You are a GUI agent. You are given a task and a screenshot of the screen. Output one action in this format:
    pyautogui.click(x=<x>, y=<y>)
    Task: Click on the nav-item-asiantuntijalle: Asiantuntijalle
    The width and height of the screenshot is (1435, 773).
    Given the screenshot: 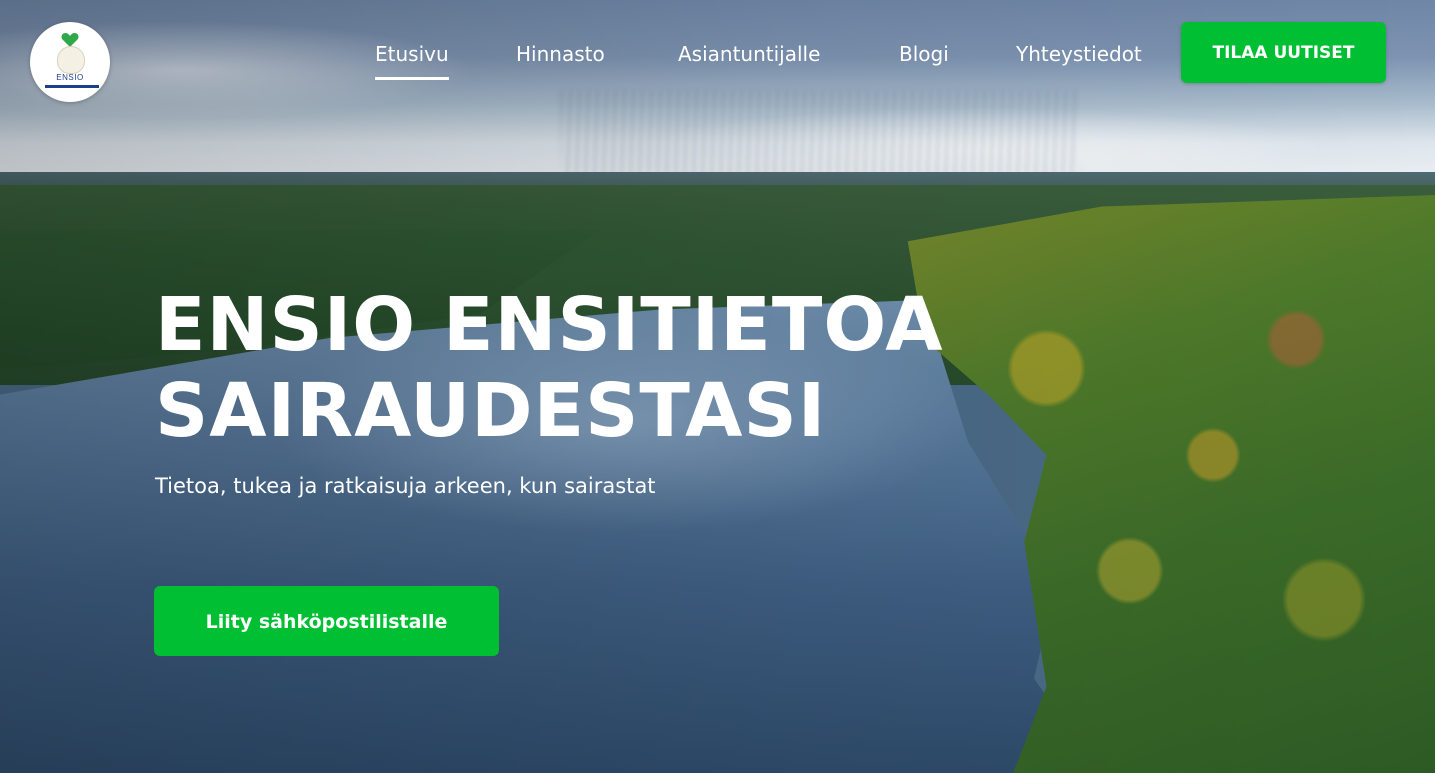 What is the action you would take?
    pyautogui.click(x=749, y=54)
    